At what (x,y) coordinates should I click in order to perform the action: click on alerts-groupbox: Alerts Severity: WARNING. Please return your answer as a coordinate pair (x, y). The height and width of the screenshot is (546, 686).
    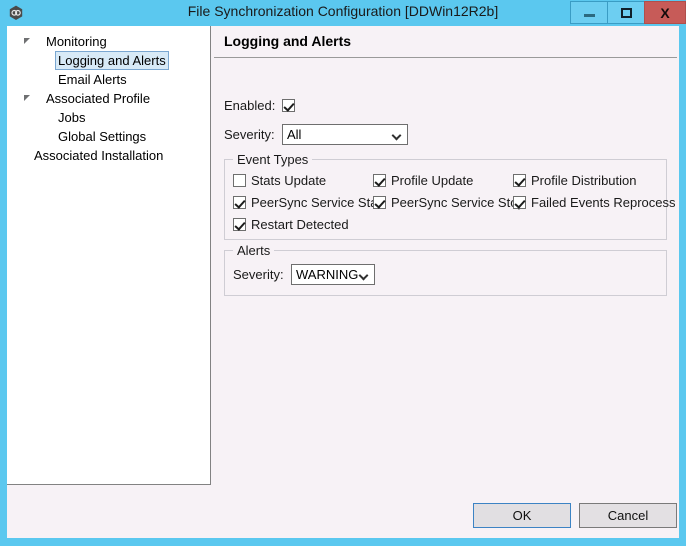
    Looking at the image, I should click on (445, 269).